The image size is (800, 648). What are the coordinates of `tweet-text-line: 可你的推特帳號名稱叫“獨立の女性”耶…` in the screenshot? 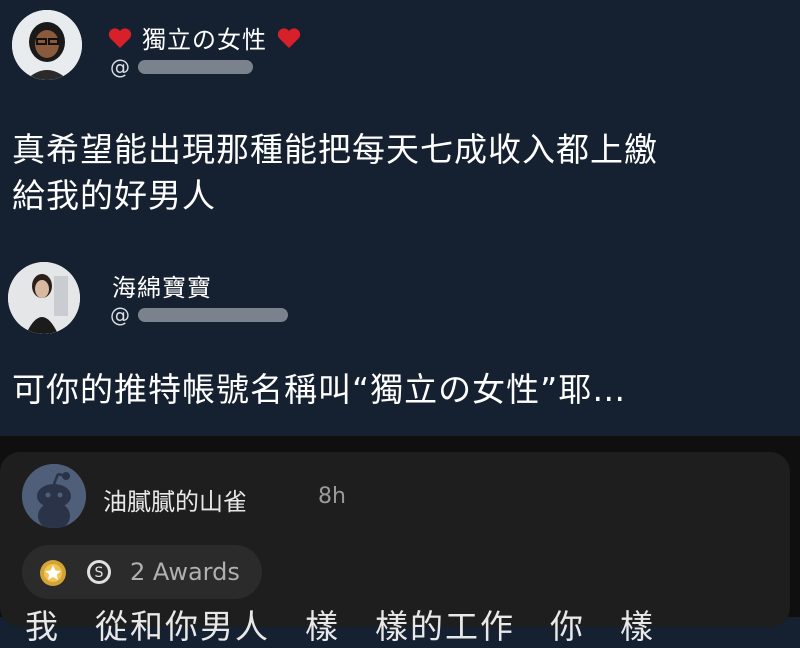 It's located at (319, 389).